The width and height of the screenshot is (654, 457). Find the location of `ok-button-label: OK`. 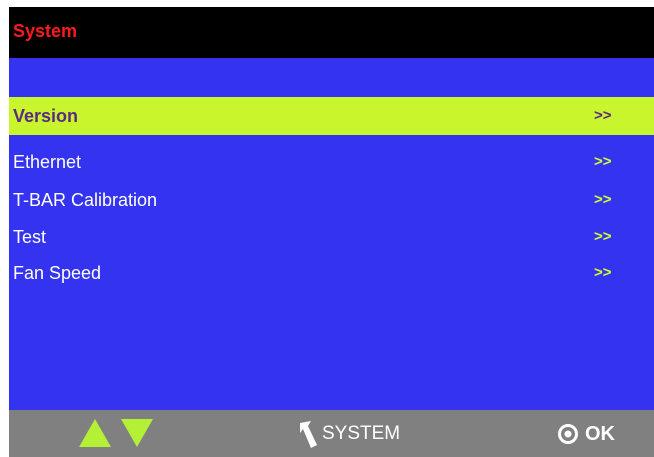

ok-button-label: OK is located at coordinates (600, 433).